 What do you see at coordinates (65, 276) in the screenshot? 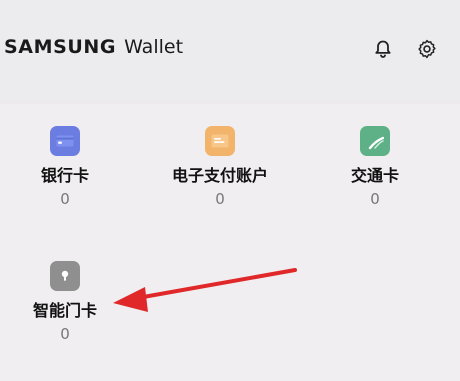
I see `door-card-icon` at bounding box center [65, 276].